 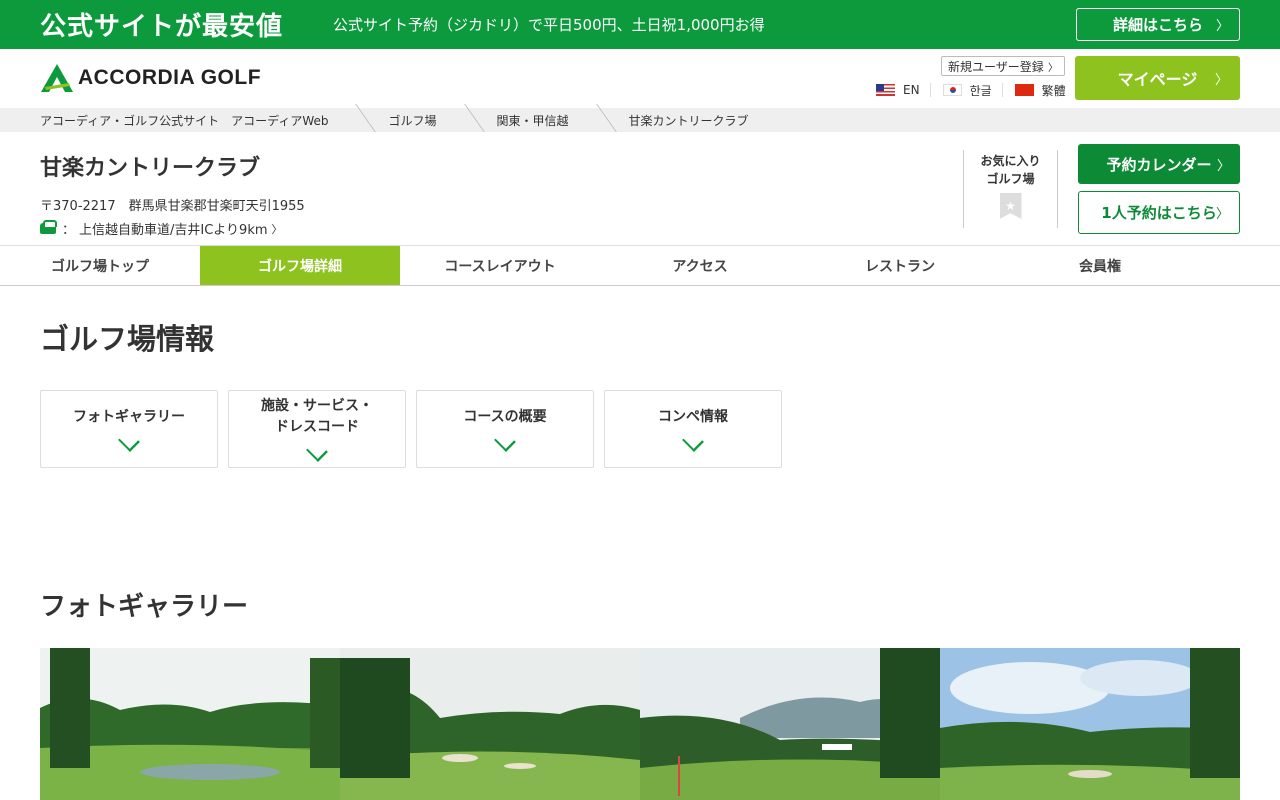 What do you see at coordinates (172, 206) in the screenshot?
I see `course-address: 〒370-2217 群馬県甘楽郡甘楽町天引1955` at bounding box center [172, 206].